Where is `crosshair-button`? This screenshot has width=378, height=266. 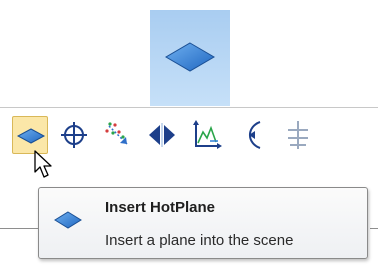 crosshair-button is located at coordinates (74, 135).